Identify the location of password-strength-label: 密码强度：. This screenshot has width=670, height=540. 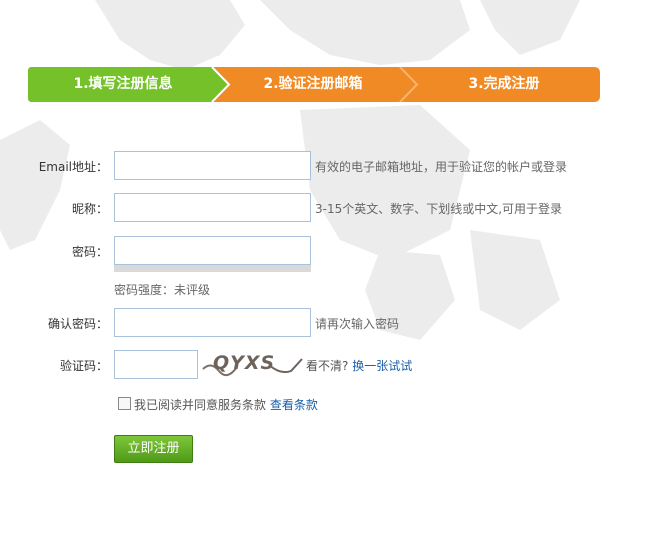
(144, 290).